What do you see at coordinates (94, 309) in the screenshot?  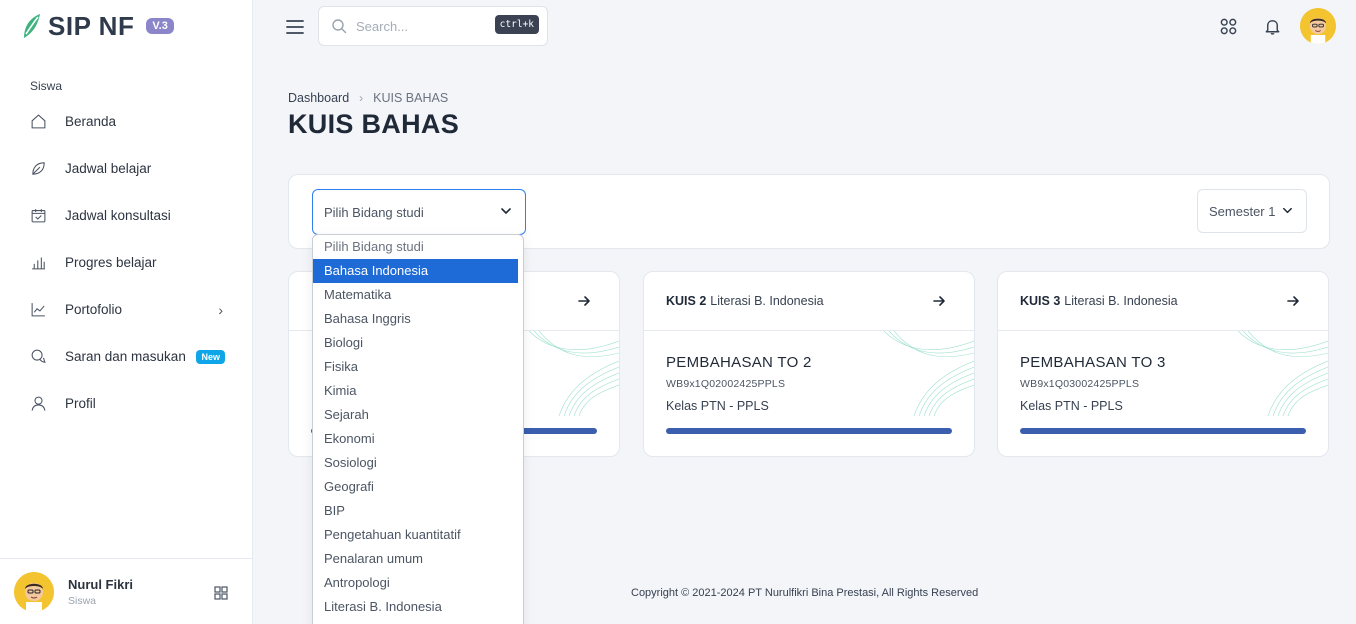 I see `sidebar-item-label: Portofolio` at bounding box center [94, 309].